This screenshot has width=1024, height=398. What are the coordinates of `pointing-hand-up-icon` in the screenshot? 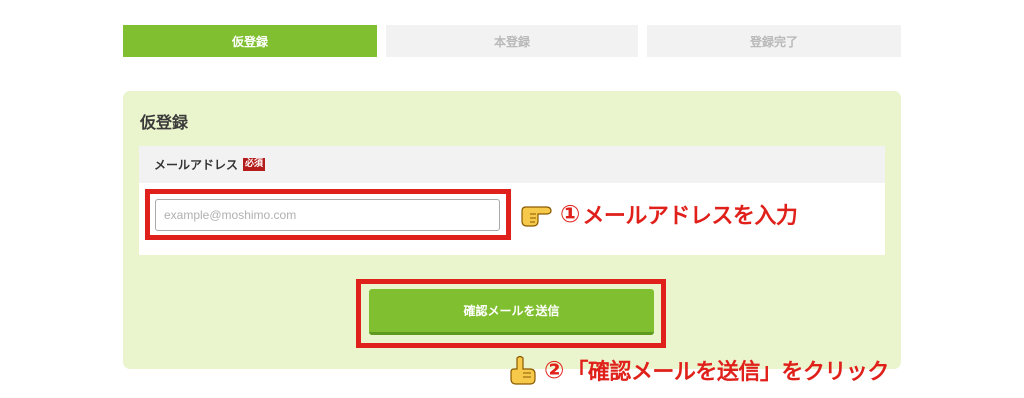 It's located at (523, 370).